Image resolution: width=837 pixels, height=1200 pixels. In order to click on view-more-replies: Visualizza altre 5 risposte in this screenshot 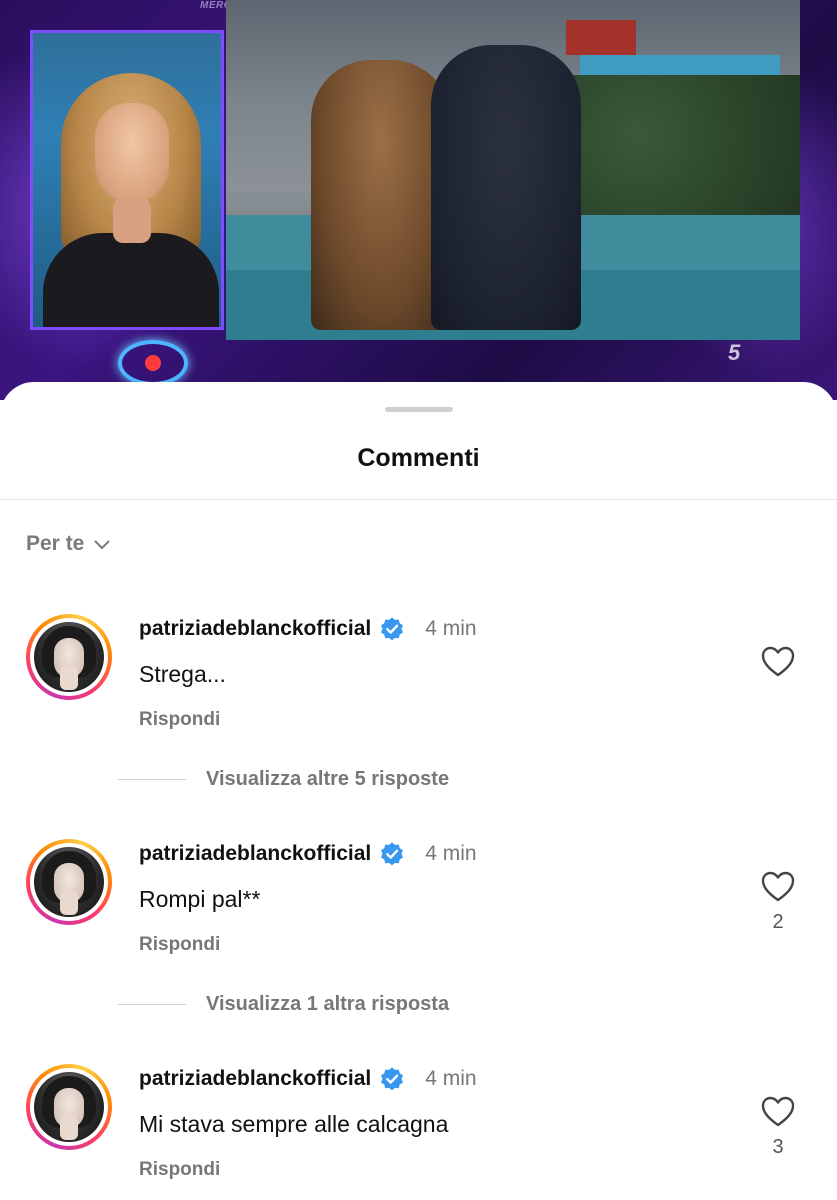, I will do `click(283, 779)`.